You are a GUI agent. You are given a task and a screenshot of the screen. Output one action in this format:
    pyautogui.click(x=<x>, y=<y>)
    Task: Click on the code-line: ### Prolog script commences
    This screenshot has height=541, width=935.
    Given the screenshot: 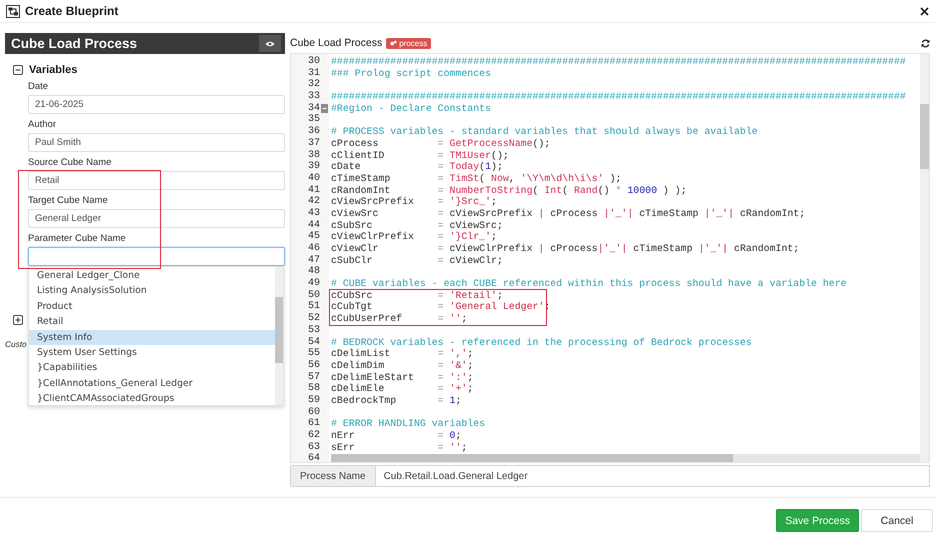 What is the action you would take?
    pyautogui.click(x=411, y=74)
    